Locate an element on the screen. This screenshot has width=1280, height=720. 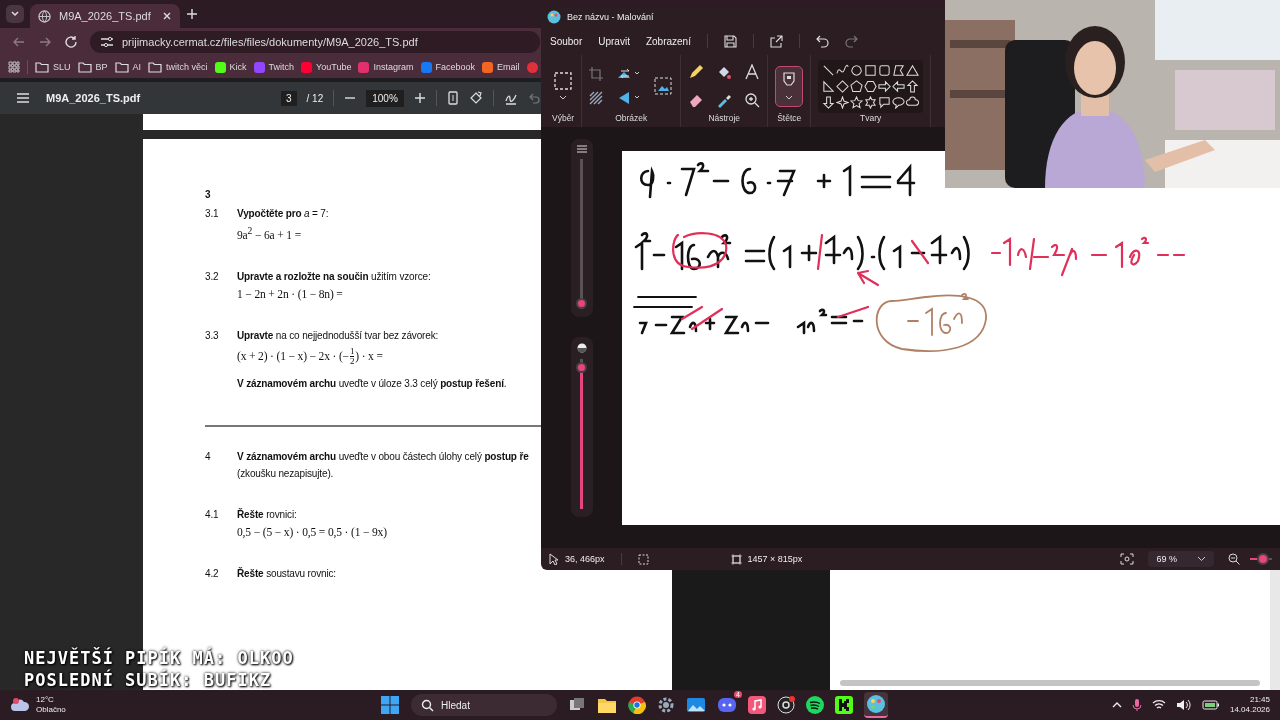
folder-icon is located at coordinates (607, 705).